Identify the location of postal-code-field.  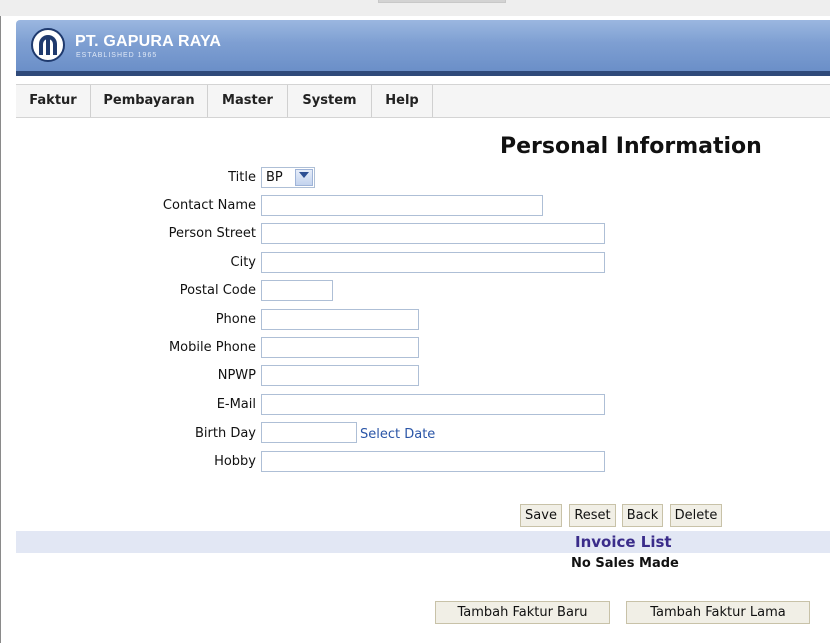
(297, 290).